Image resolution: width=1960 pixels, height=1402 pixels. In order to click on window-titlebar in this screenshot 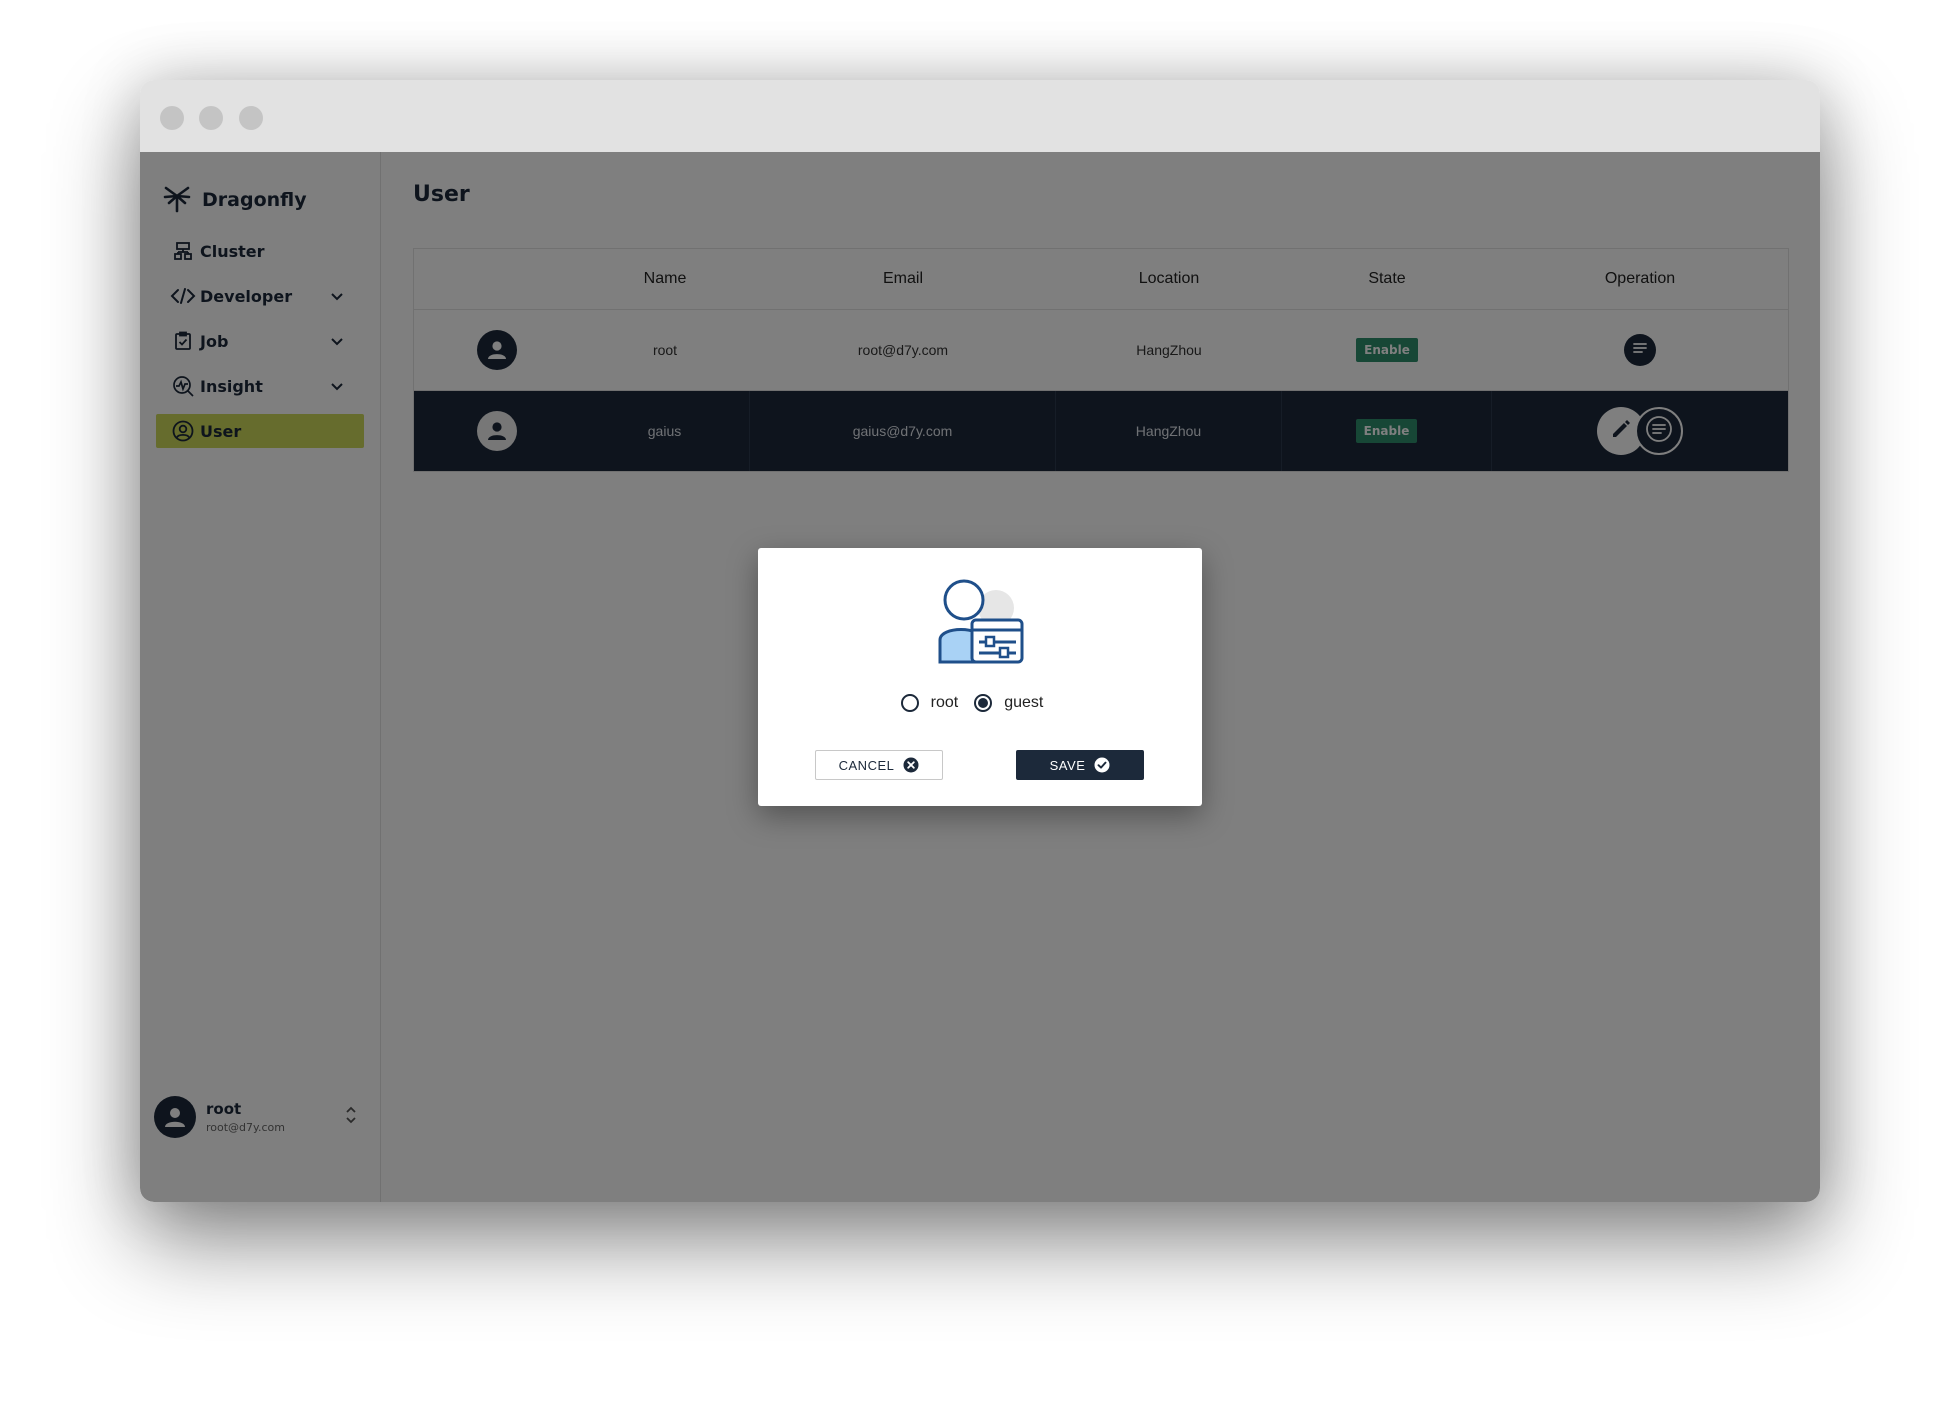, I will do `click(980, 116)`.